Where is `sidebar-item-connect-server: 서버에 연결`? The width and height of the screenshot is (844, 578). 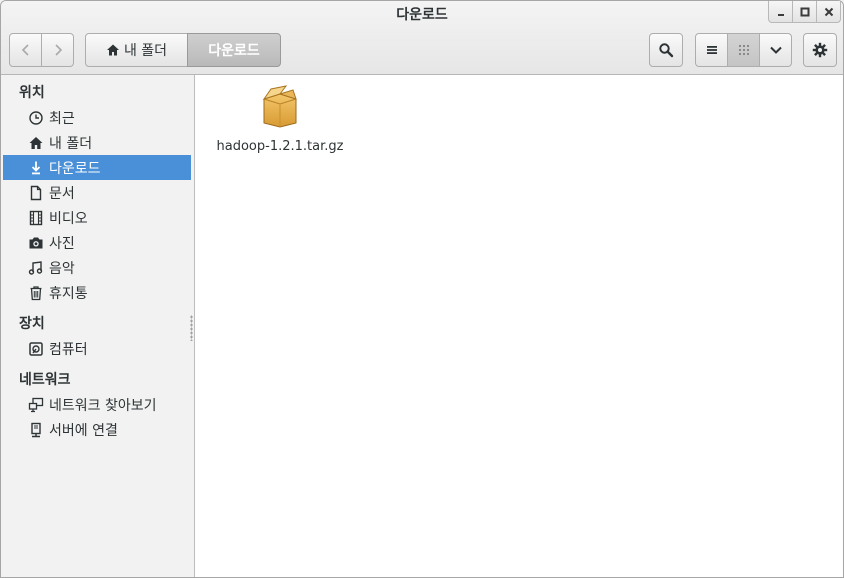
sidebar-item-connect-server: 서버에 연결 is located at coordinates (97, 429).